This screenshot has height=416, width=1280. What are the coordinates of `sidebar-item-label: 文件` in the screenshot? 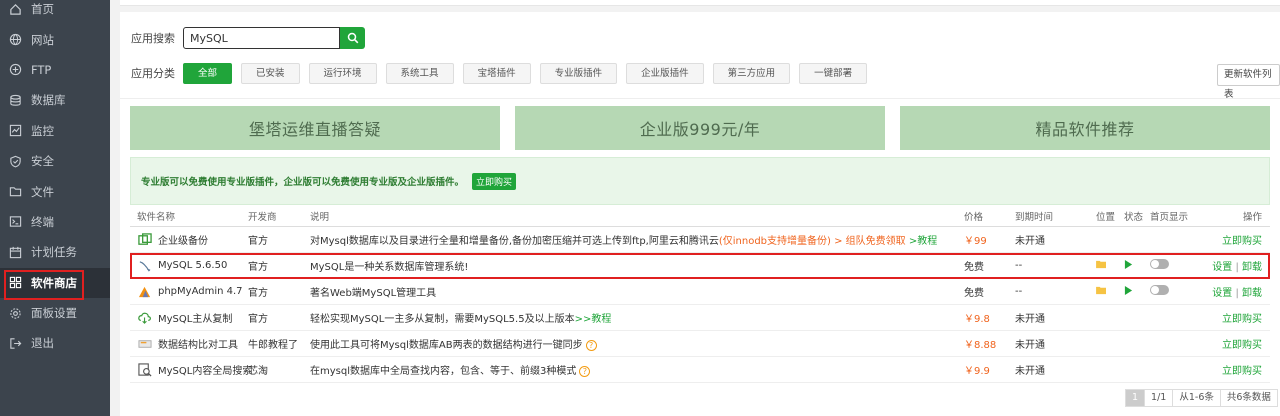 It's located at (42, 191).